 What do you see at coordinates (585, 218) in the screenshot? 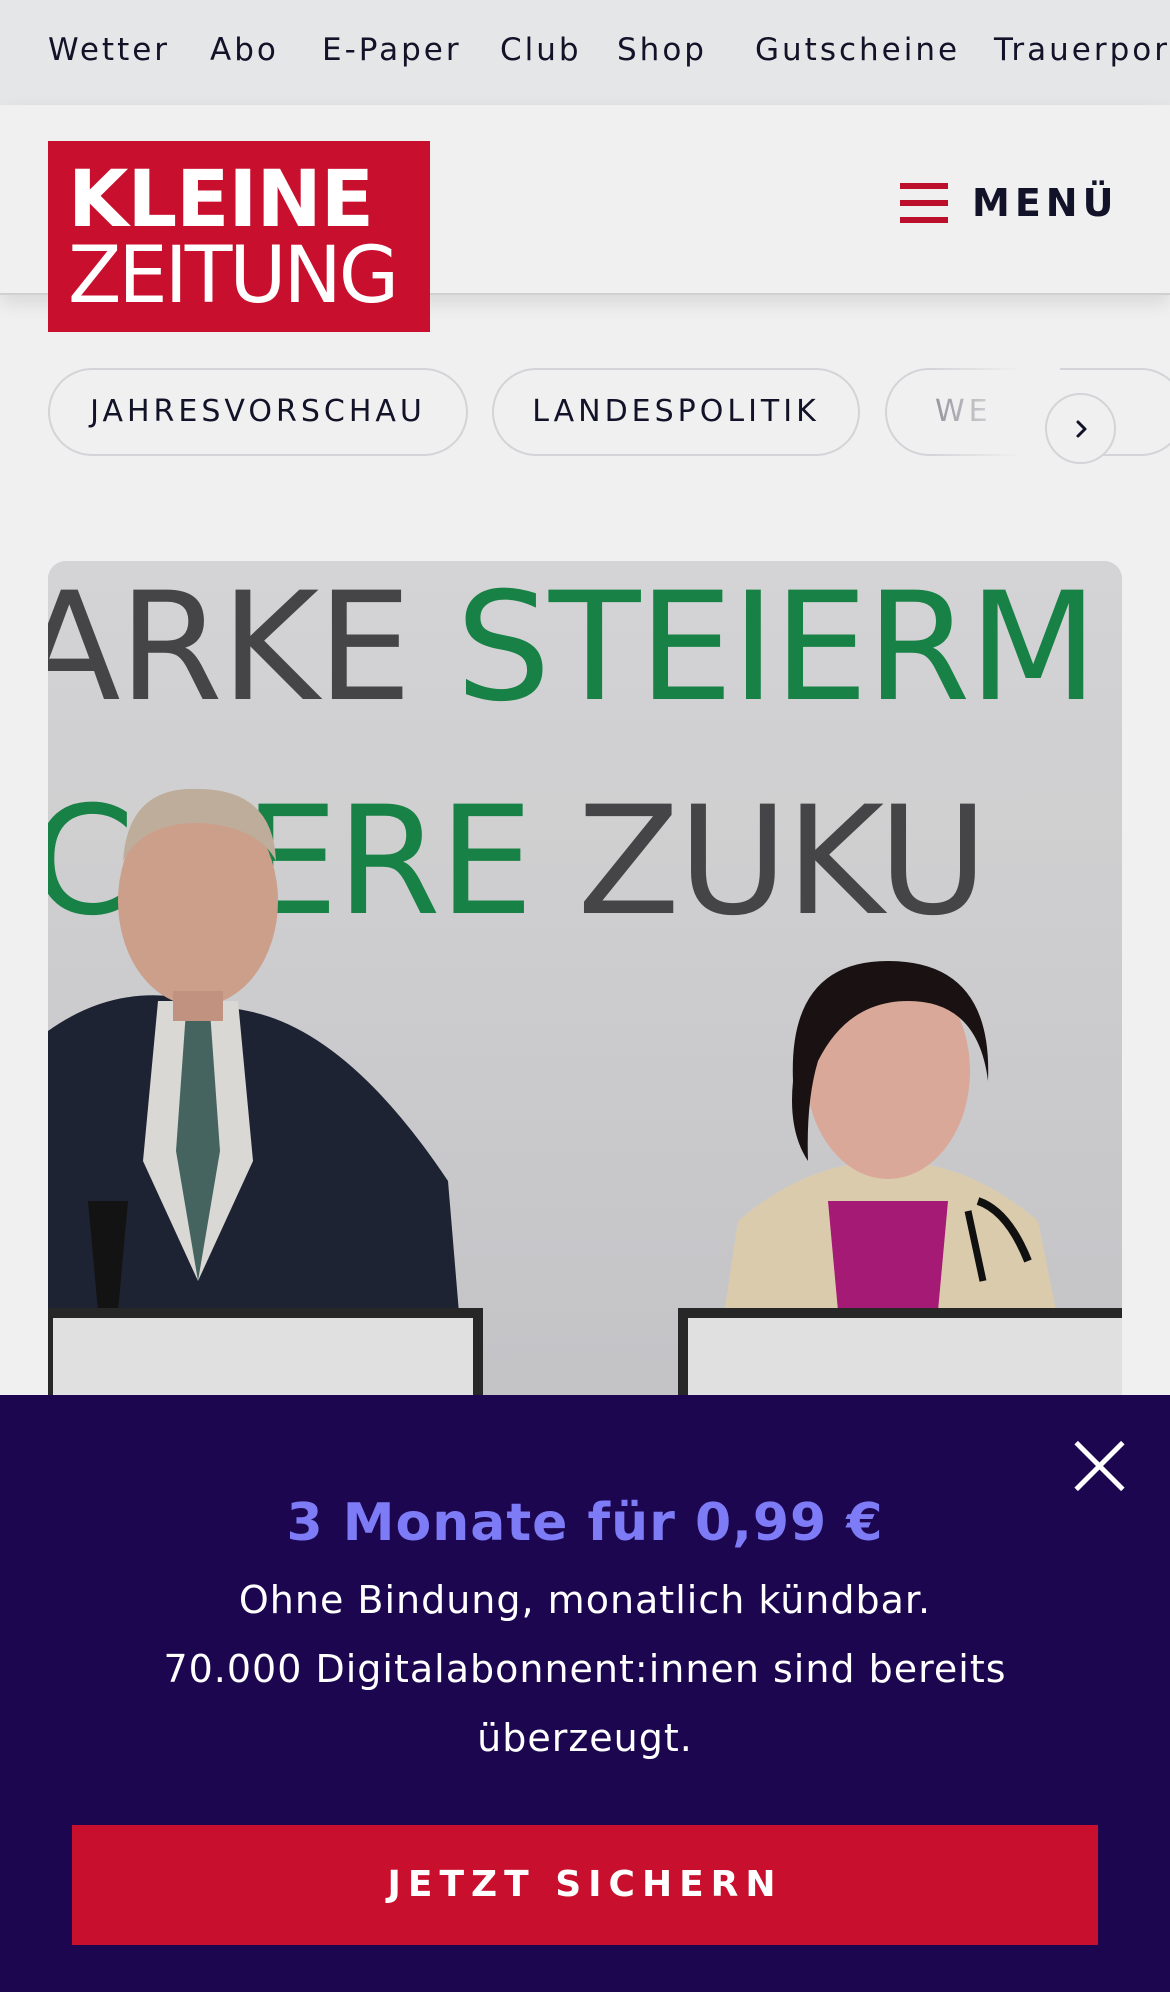
I see `site-header: KLEINE ZEITUNG MENÜ` at bounding box center [585, 218].